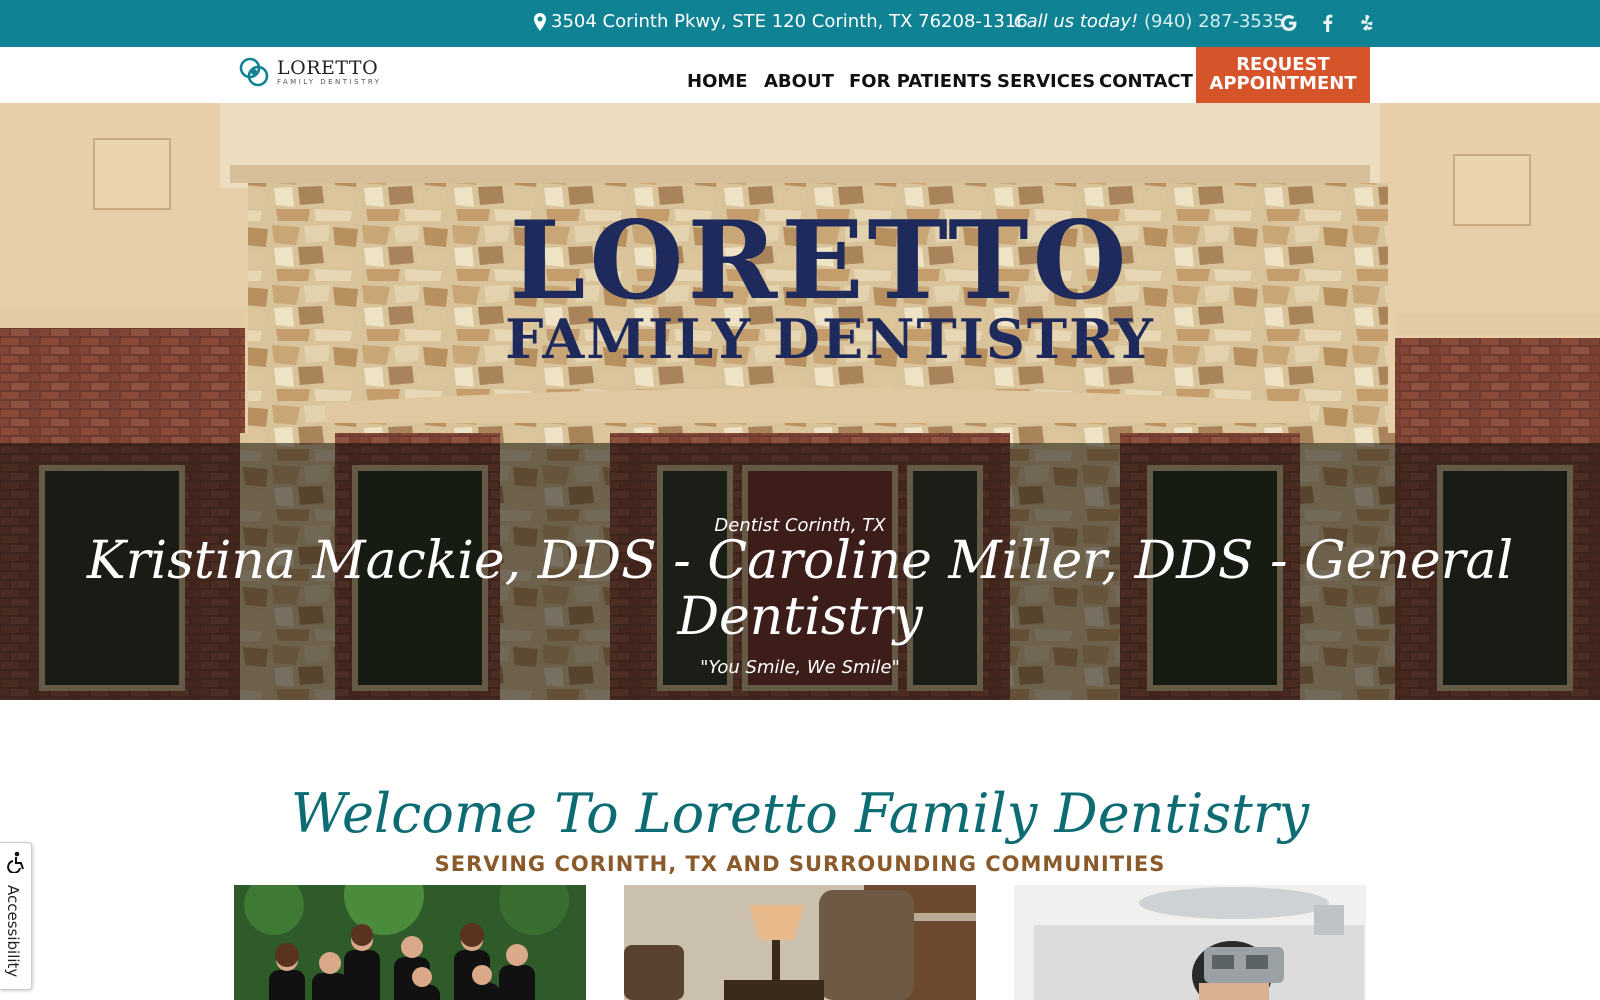 This screenshot has height=1000, width=1600. Describe the element at coordinates (819, 261) in the screenshot. I see `sign-text-loretto: LORETTO` at that location.